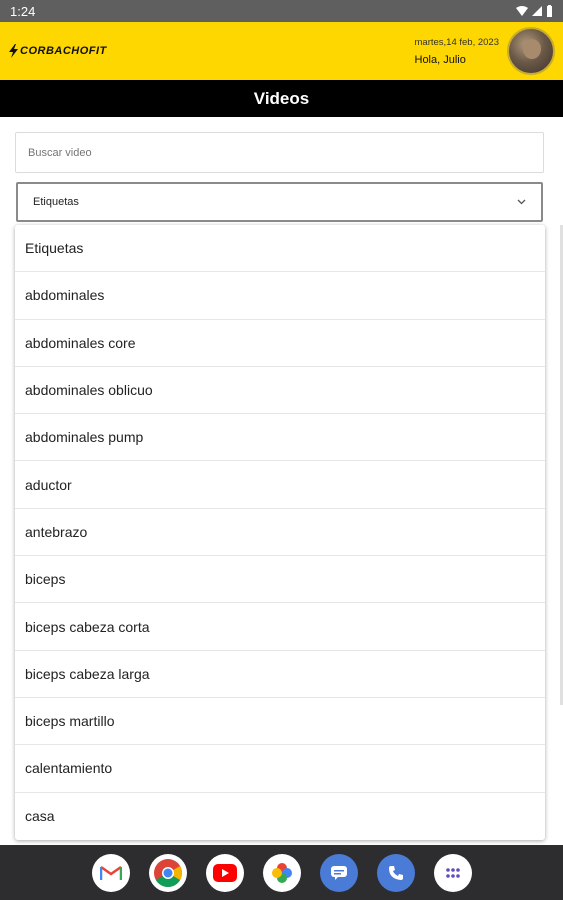 The height and width of the screenshot is (900, 563). Describe the element at coordinates (395, 872) in the screenshot. I see `phone-icon` at that location.